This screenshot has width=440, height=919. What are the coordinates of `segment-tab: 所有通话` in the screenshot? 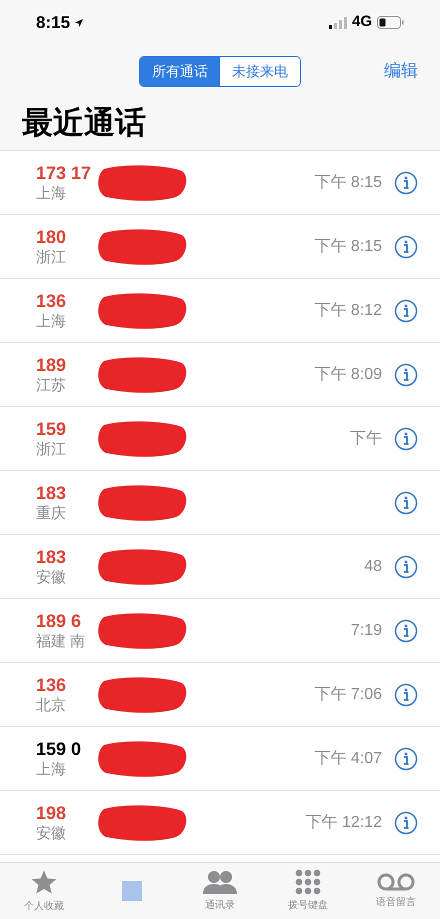 It's located at (180, 71).